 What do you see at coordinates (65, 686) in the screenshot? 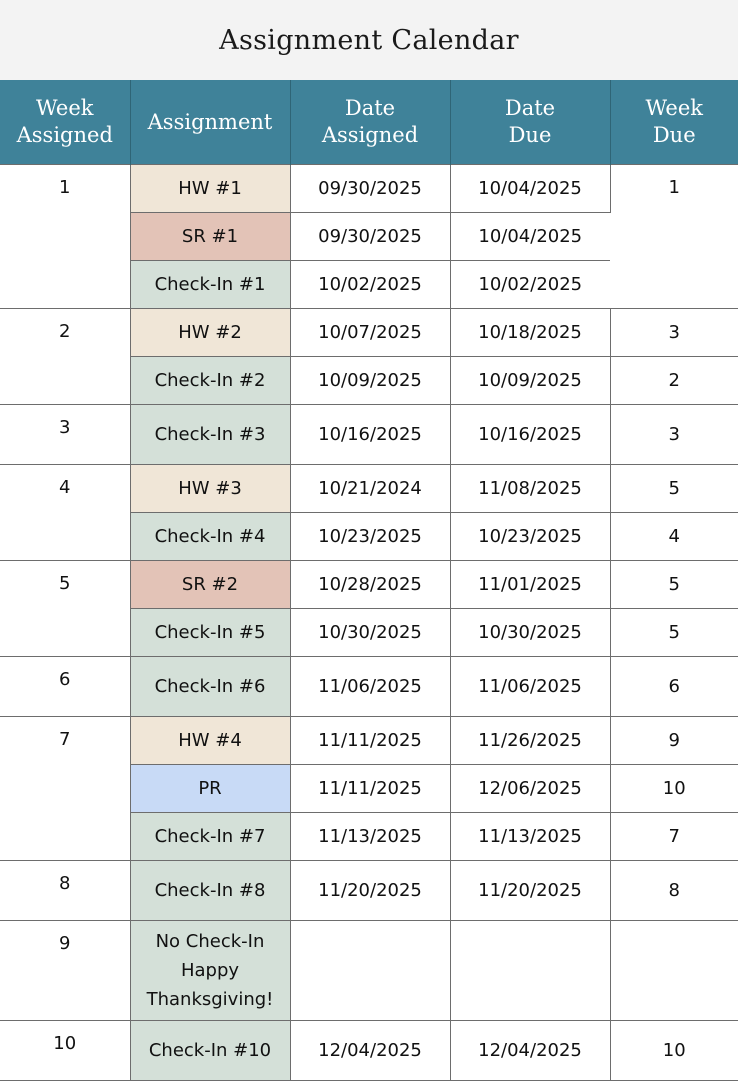
I see `week-assigned-cell: 6` at bounding box center [65, 686].